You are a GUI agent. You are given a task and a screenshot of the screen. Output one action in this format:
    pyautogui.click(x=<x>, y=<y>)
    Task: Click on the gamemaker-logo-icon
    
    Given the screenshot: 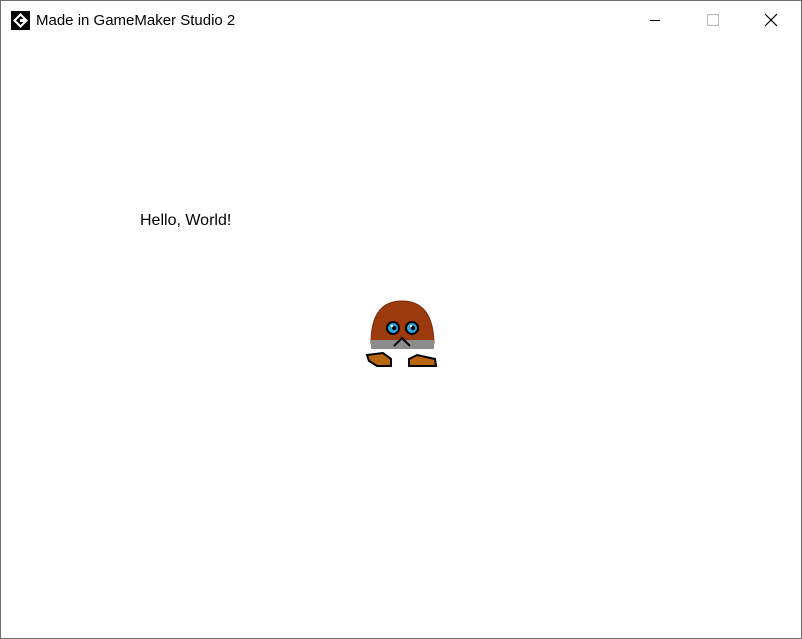 What is the action you would take?
    pyautogui.click(x=20, y=20)
    